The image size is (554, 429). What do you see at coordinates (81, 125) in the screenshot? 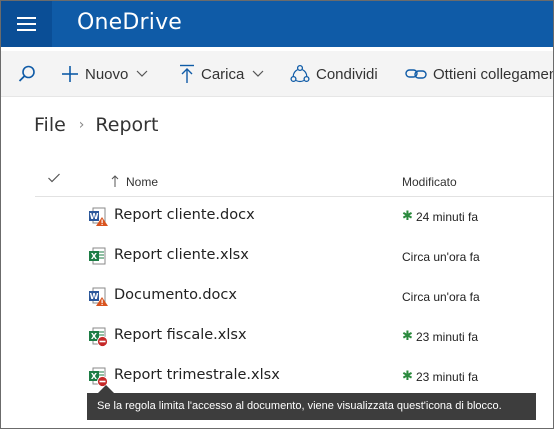
I see `chevron-right-icon: ›` at bounding box center [81, 125].